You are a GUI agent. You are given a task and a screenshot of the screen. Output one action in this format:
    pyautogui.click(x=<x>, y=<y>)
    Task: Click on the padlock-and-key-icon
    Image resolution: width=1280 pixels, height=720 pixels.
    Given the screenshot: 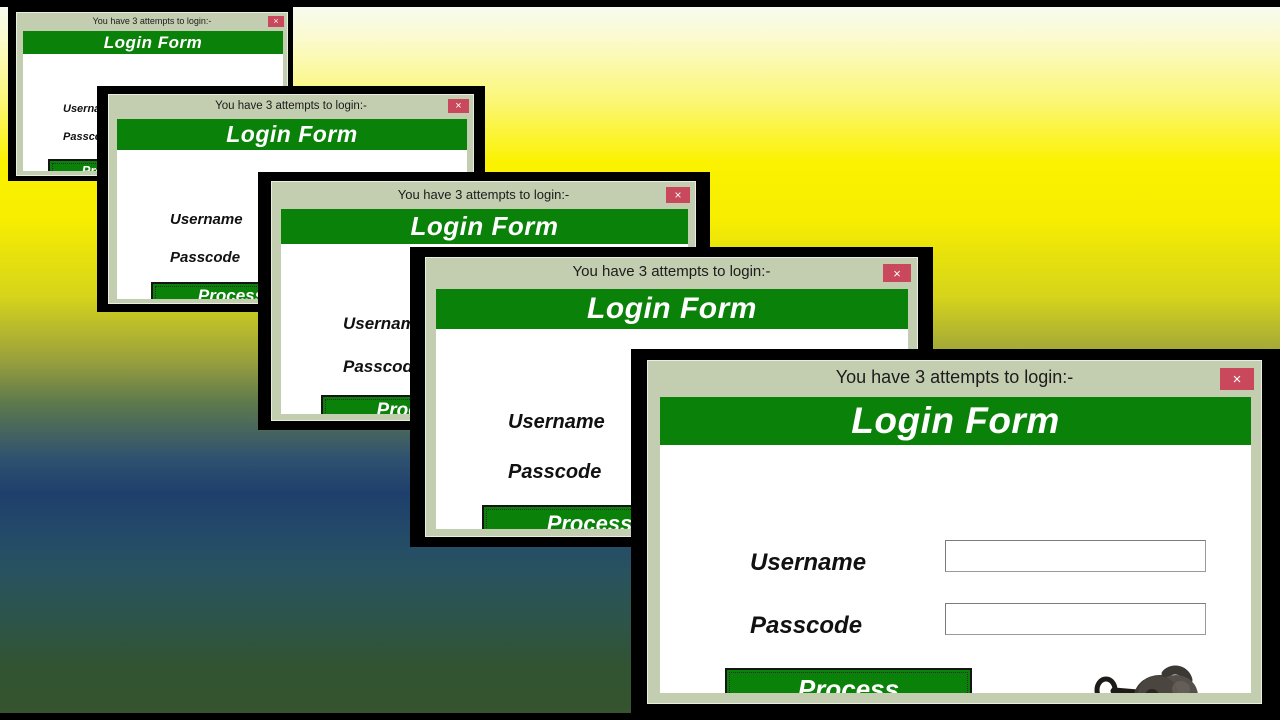 What is the action you would take?
    pyautogui.click(x=1146, y=679)
    